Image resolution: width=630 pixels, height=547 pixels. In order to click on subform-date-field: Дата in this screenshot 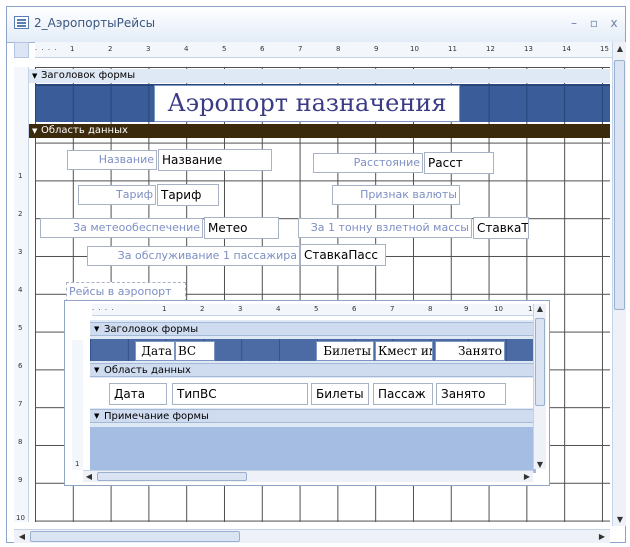, I will do `click(138, 394)`.